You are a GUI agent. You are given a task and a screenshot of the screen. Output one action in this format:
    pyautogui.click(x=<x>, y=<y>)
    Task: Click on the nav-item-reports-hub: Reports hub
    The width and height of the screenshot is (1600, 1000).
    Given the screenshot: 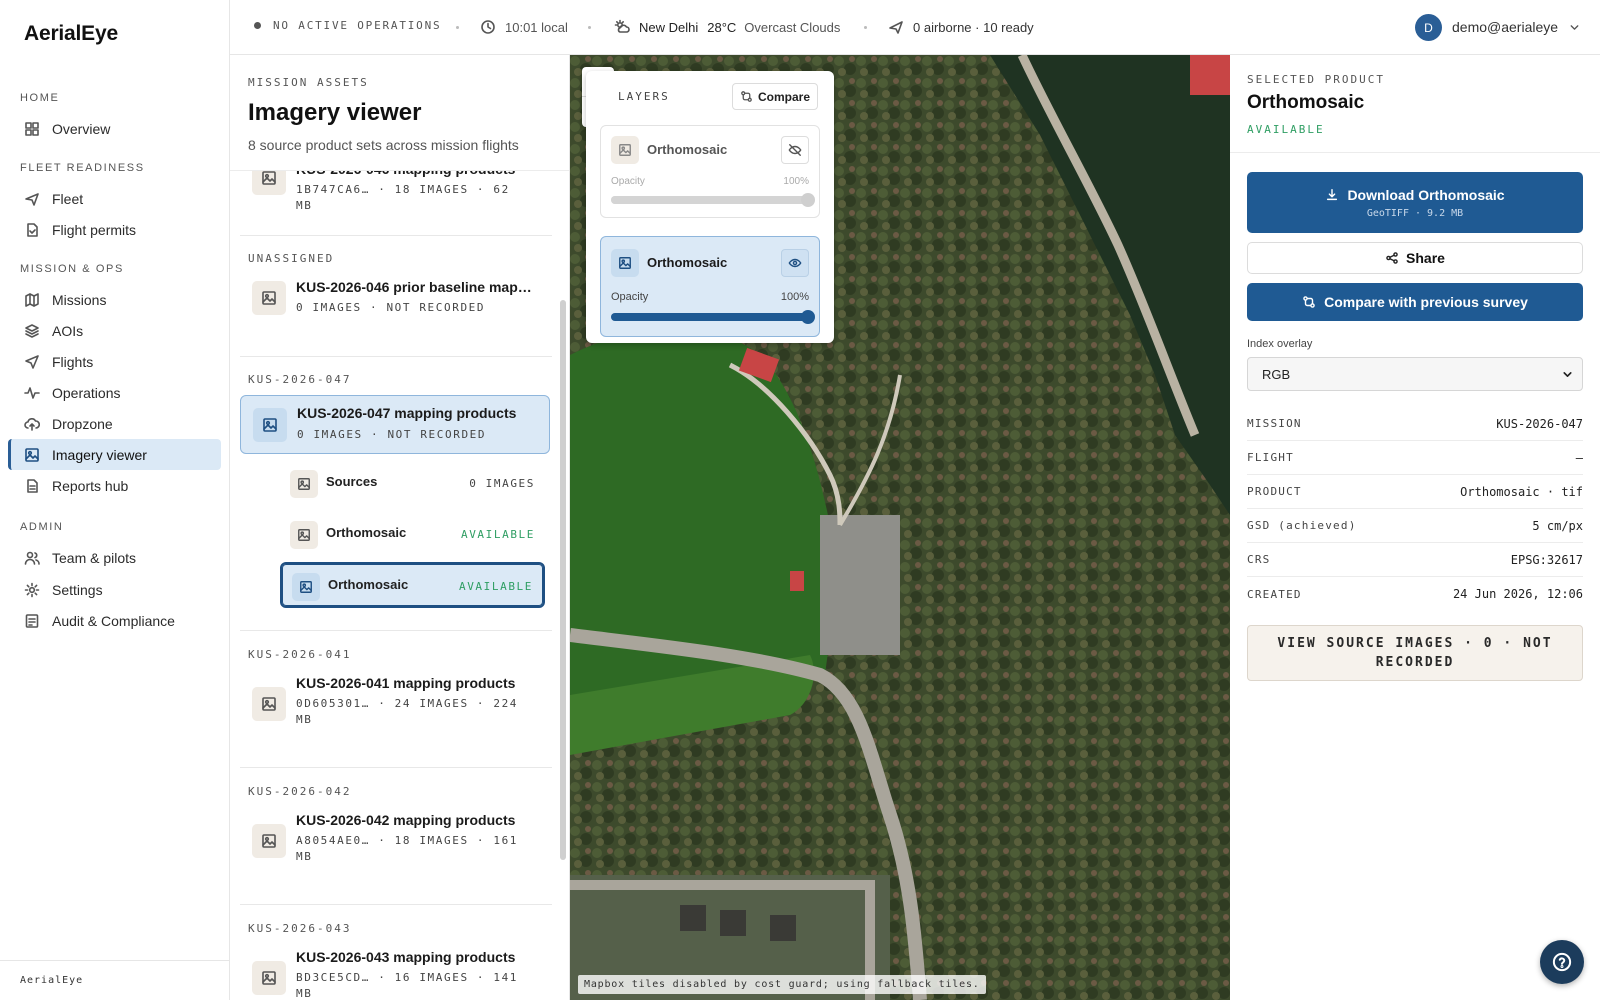 What is the action you would take?
    pyautogui.click(x=114, y=485)
    